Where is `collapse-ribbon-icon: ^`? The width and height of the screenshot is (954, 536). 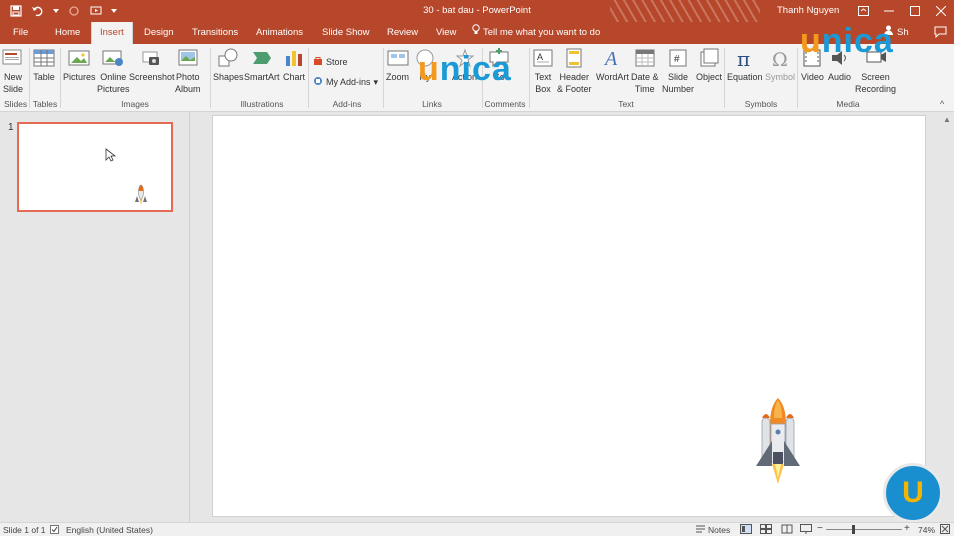
collapse-ribbon-icon: ^ is located at coordinates (942, 104).